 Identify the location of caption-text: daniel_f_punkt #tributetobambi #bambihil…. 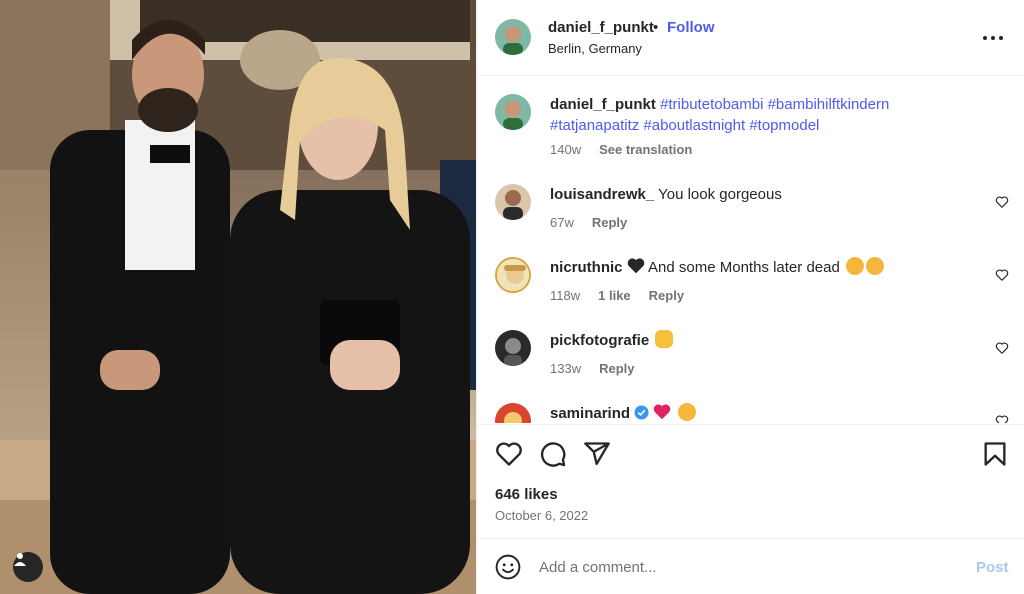
(770, 115).